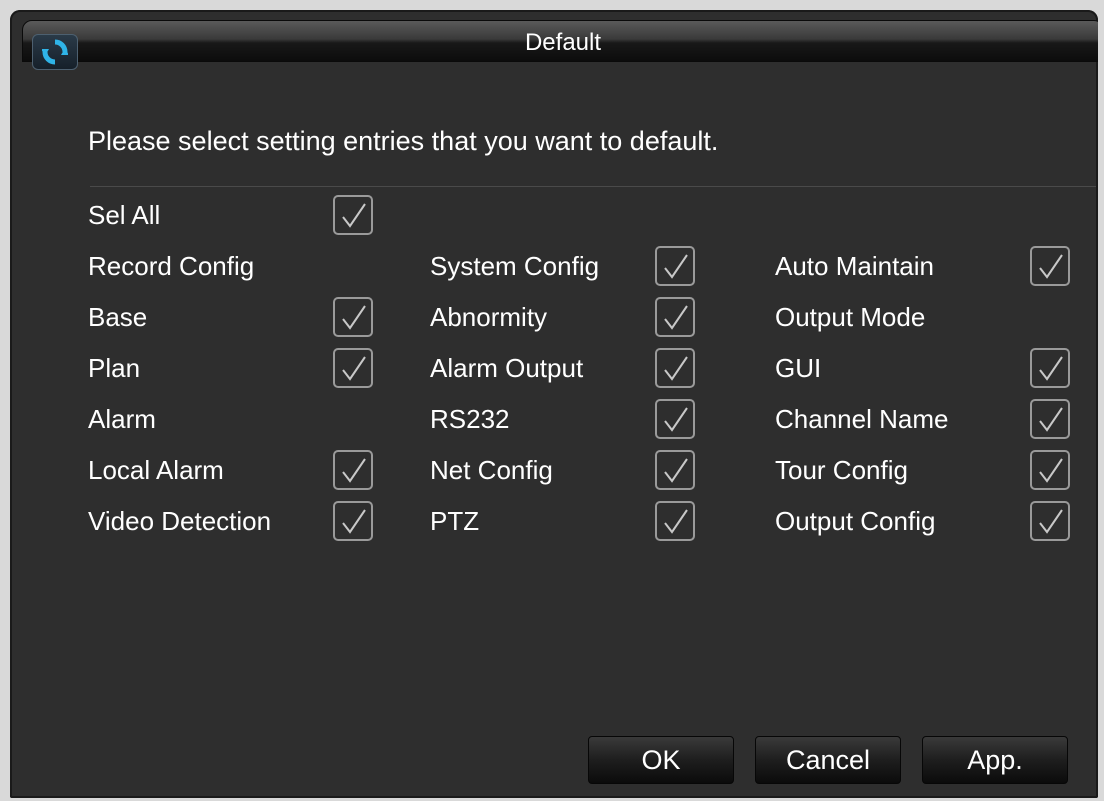 The image size is (1104, 801). I want to click on option-label: Base, so click(118, 317).